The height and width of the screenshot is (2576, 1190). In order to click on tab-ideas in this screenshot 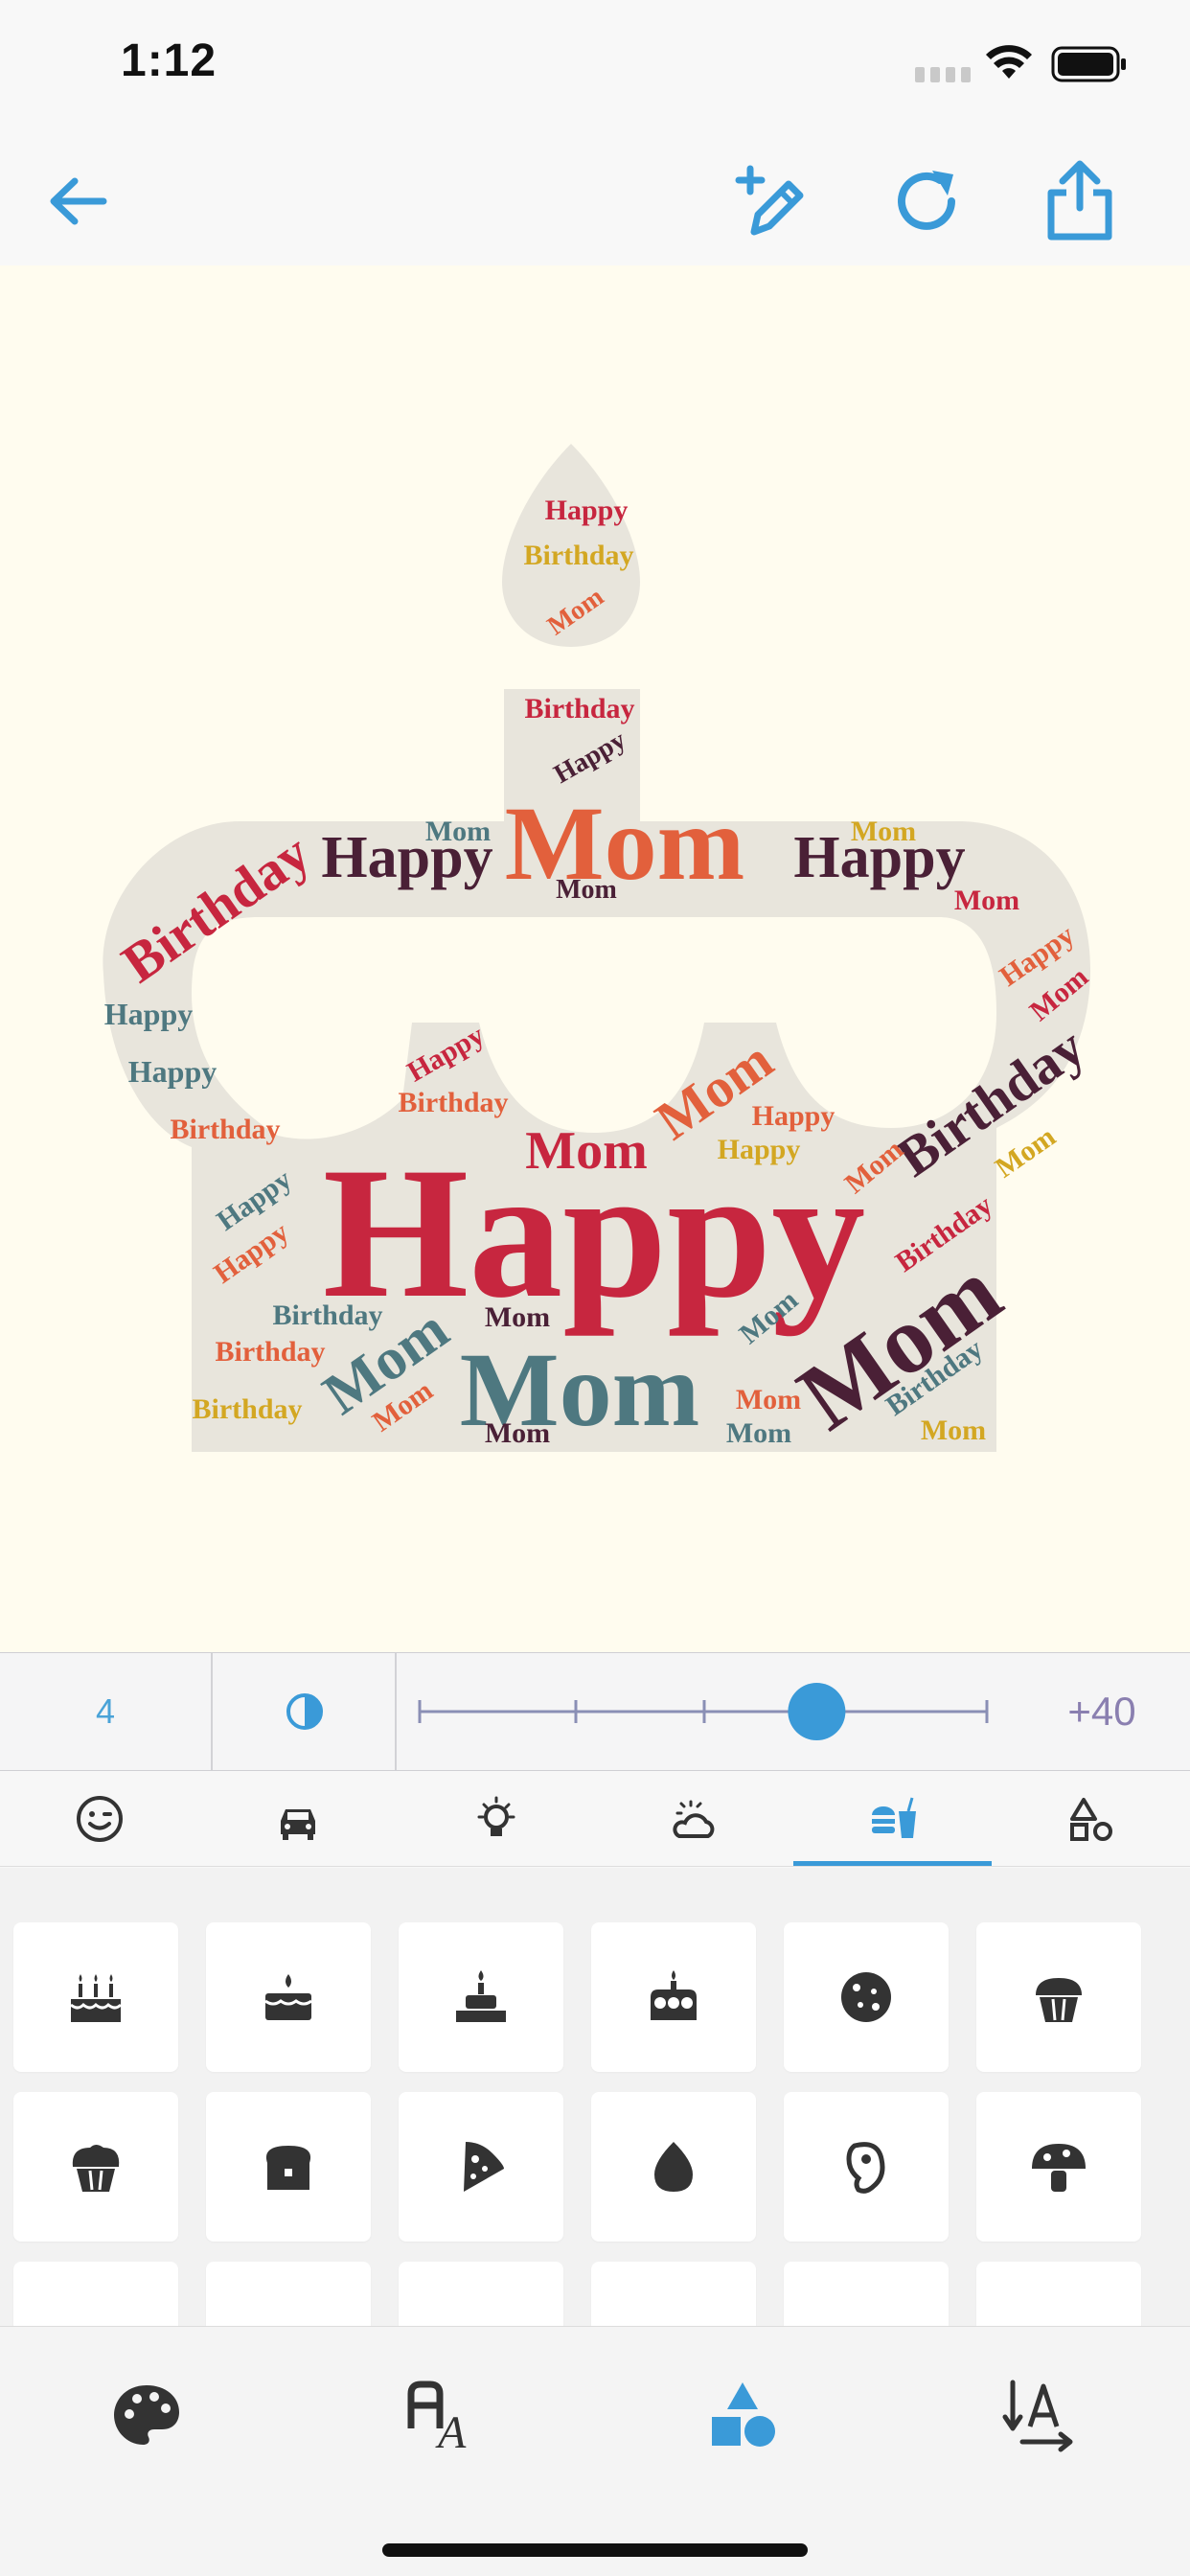, I will do `click(496, 1819)`.